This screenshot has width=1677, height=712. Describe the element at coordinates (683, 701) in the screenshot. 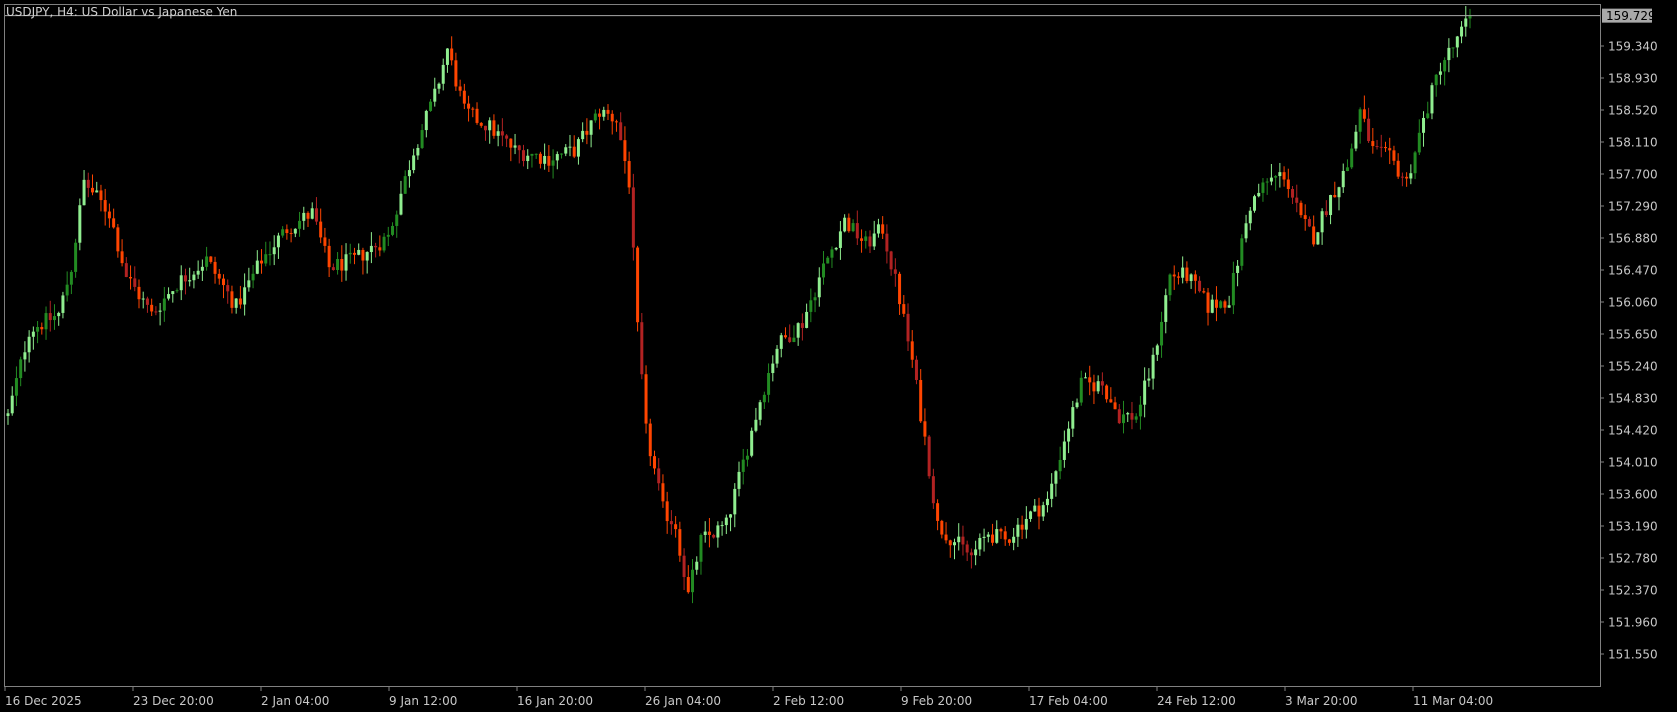

I see `x-tick-label: 26 Jan 04:00` at that location.